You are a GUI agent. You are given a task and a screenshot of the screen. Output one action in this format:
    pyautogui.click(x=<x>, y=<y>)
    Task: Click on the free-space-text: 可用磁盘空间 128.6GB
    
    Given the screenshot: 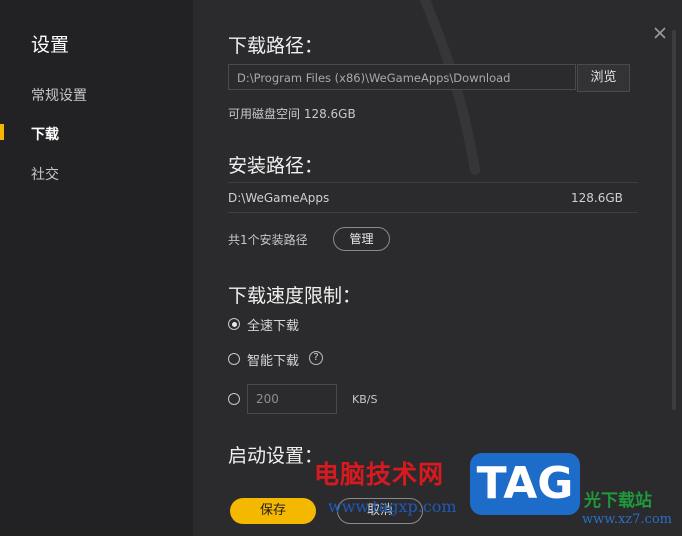 What is the action you would take?
    pyautogui.click(x=292, y=114)
    